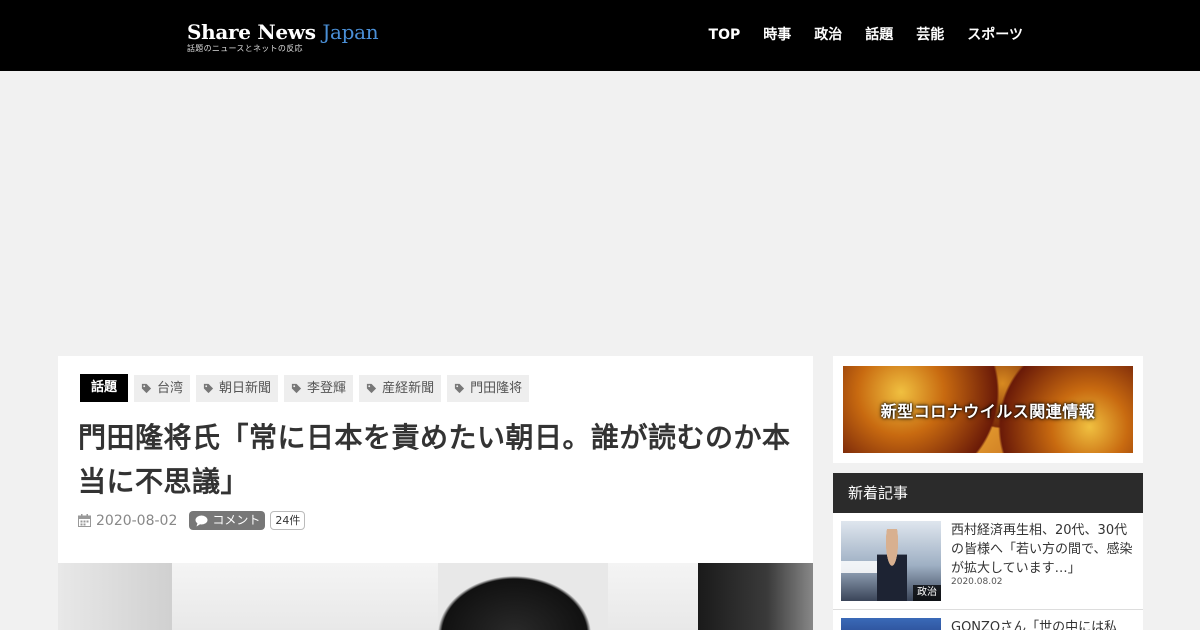 The image size is (1200, 630). I want to click on article-thumbnail, so click(891, 624).